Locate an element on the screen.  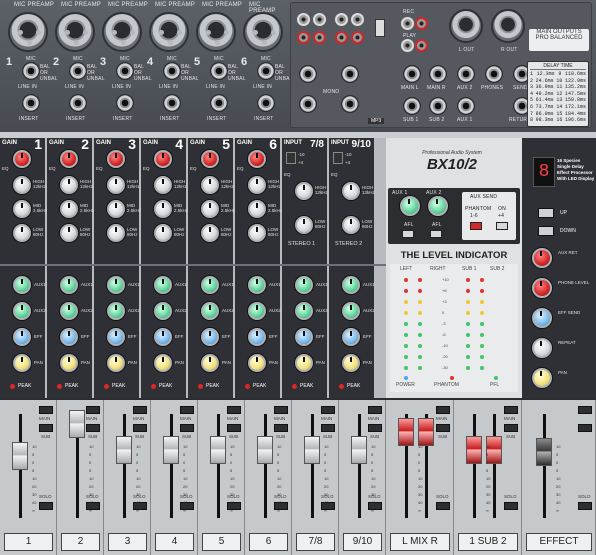
jack-main-r is located at coordinates (438, 74).